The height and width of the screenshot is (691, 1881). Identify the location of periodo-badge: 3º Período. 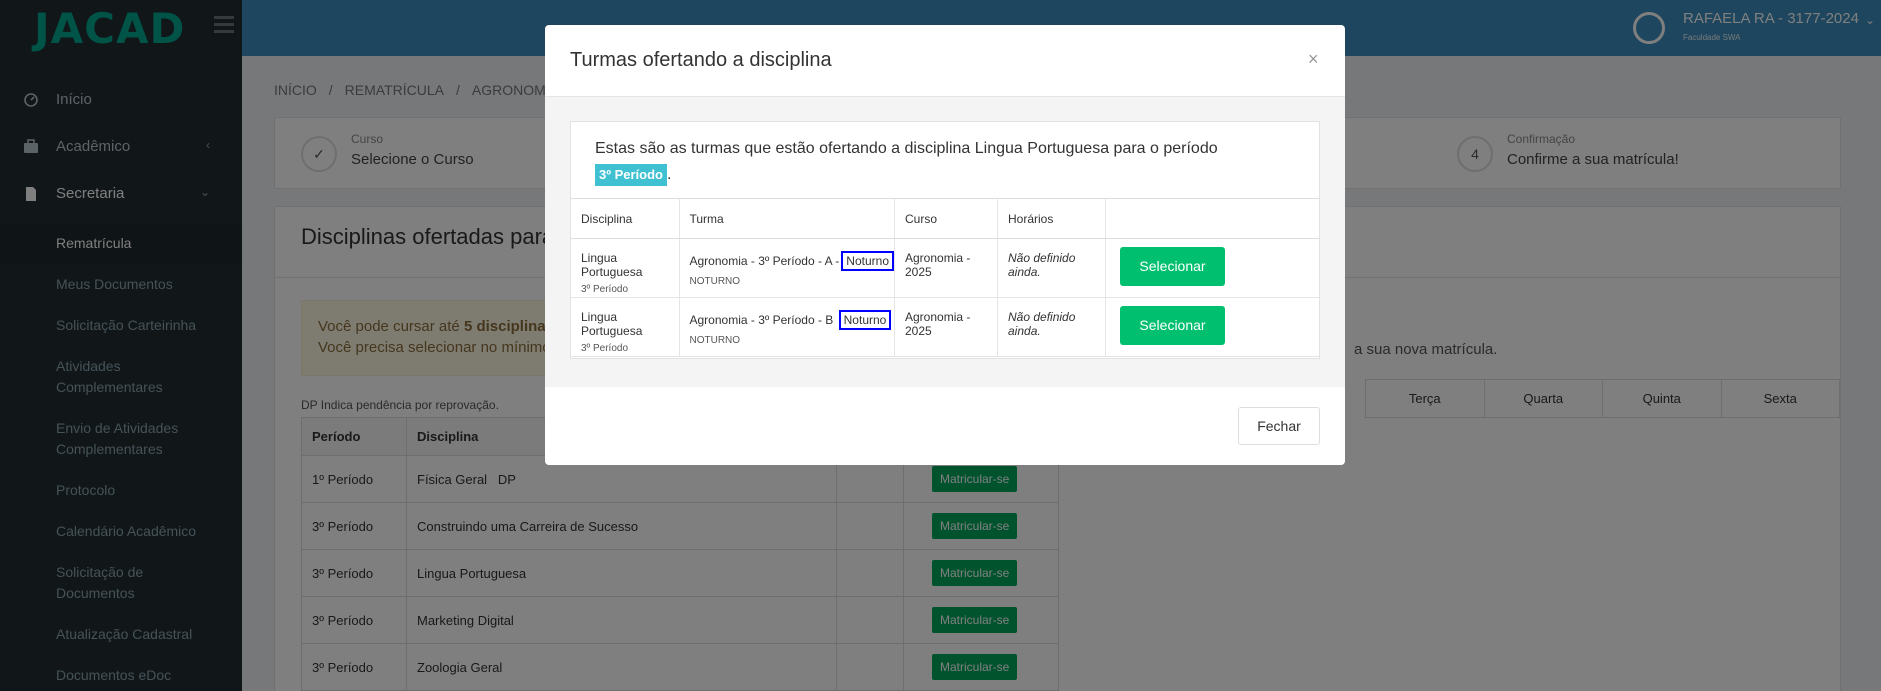
(631, 175).